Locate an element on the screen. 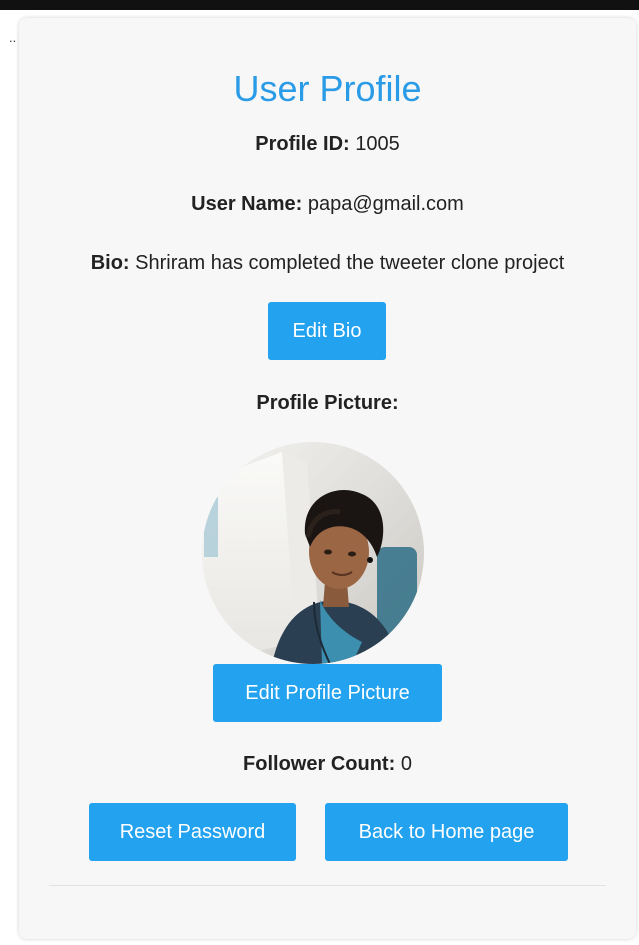  avatar-illustration is located at coordinates (313, 553).